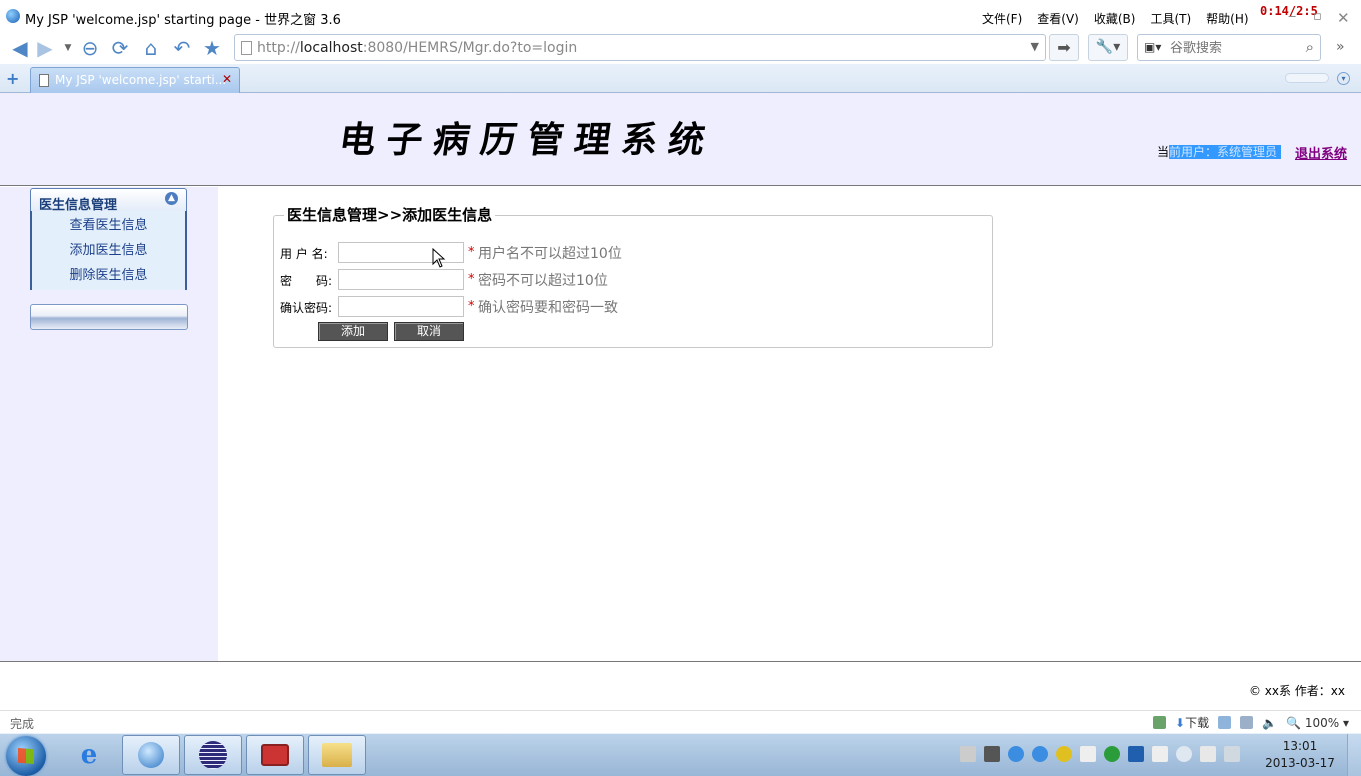 The height and width of the screenshot is (776, 1361). I want to click on menu-items: 查看医生信息 添加医生信息 删除医生信息, so click(108, 250).